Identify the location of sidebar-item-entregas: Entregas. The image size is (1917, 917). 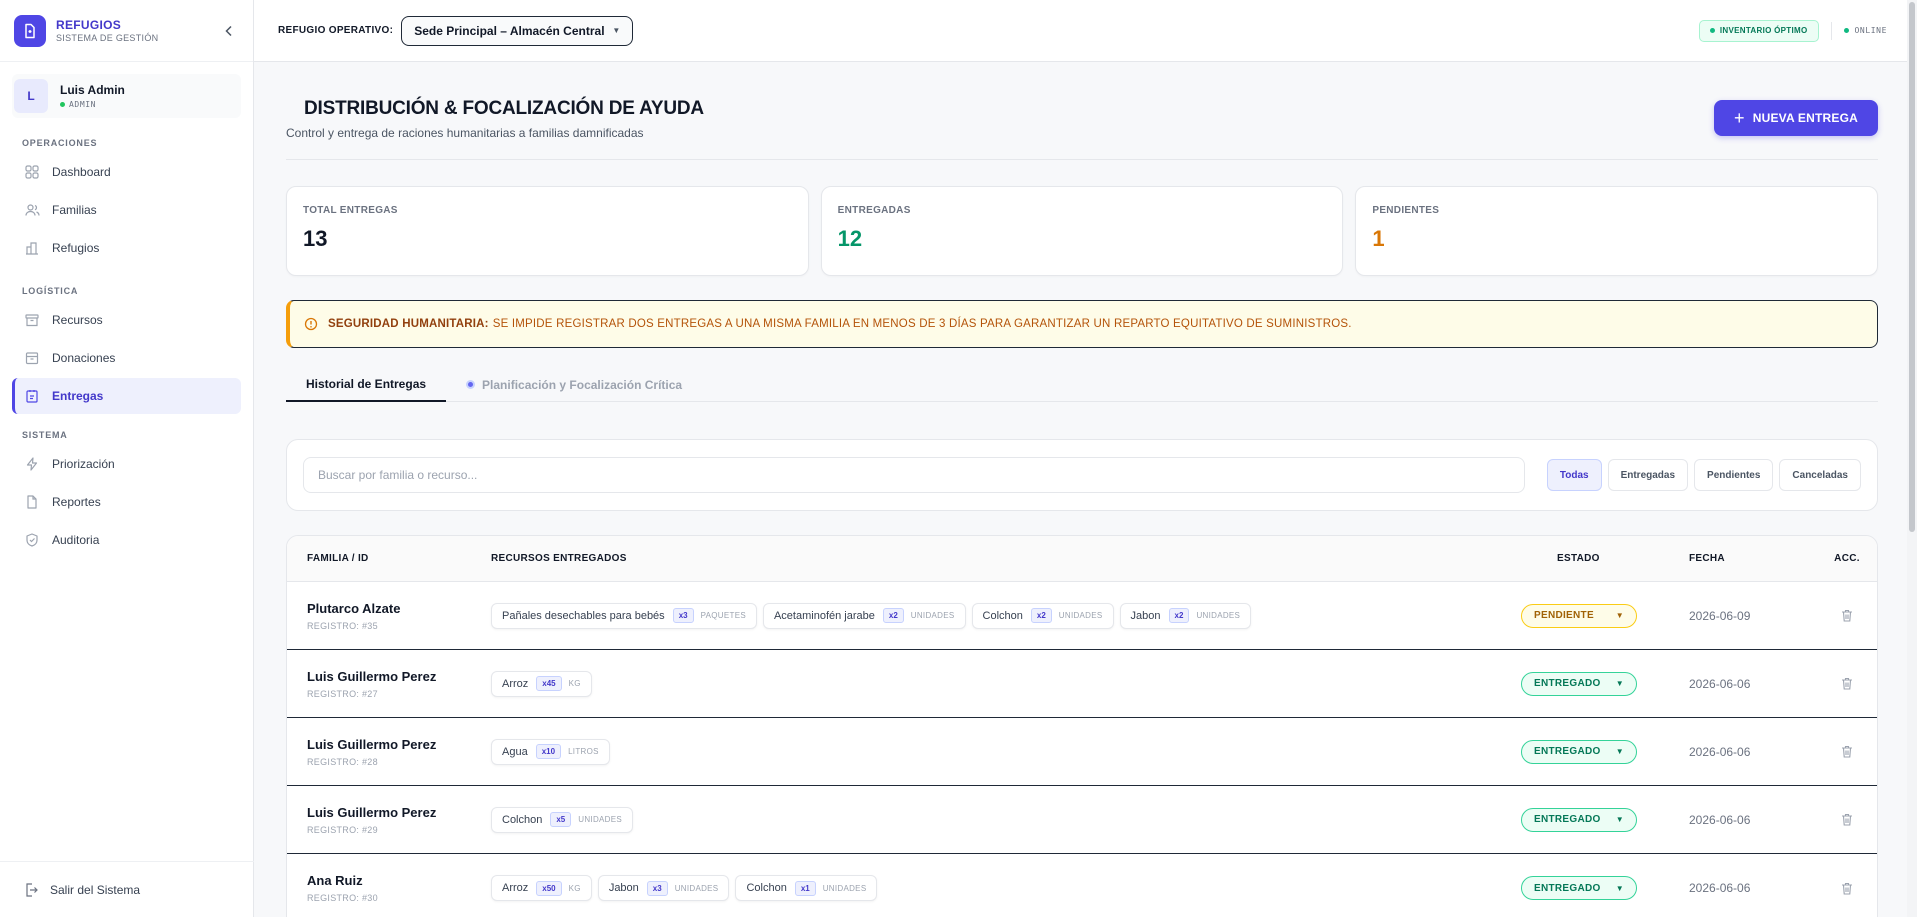
(126, 396).